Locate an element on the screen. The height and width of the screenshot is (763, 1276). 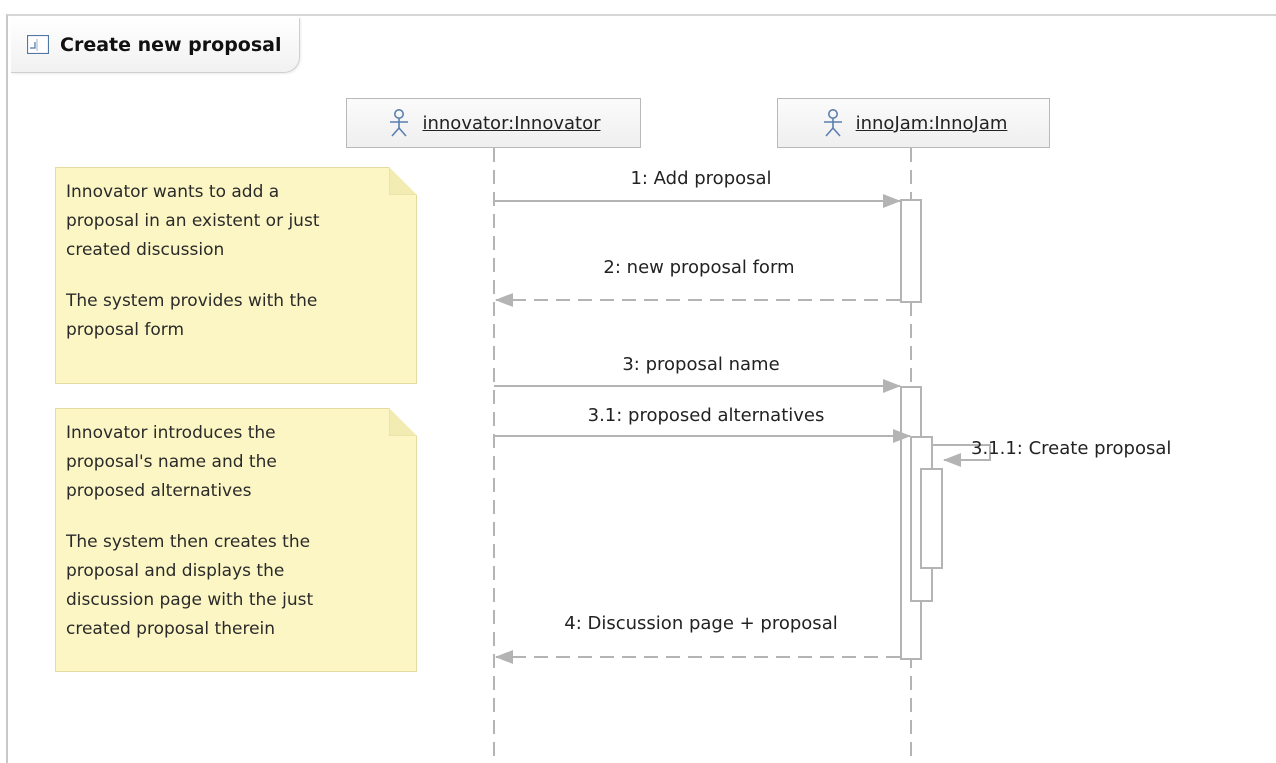
message-label-3: 3: proposal name is located at coordinates (701, 364).